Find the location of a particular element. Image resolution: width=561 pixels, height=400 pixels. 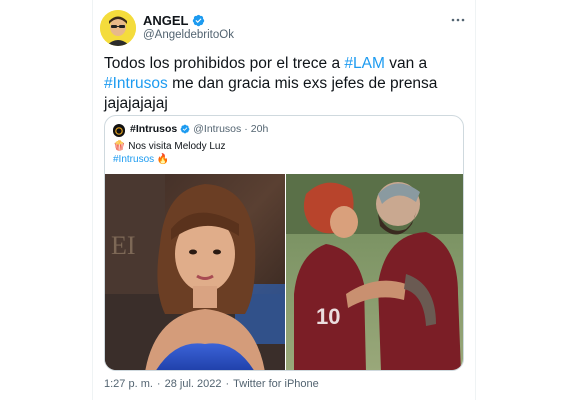

more-dots-glyph is located at coordinates (458, 20).